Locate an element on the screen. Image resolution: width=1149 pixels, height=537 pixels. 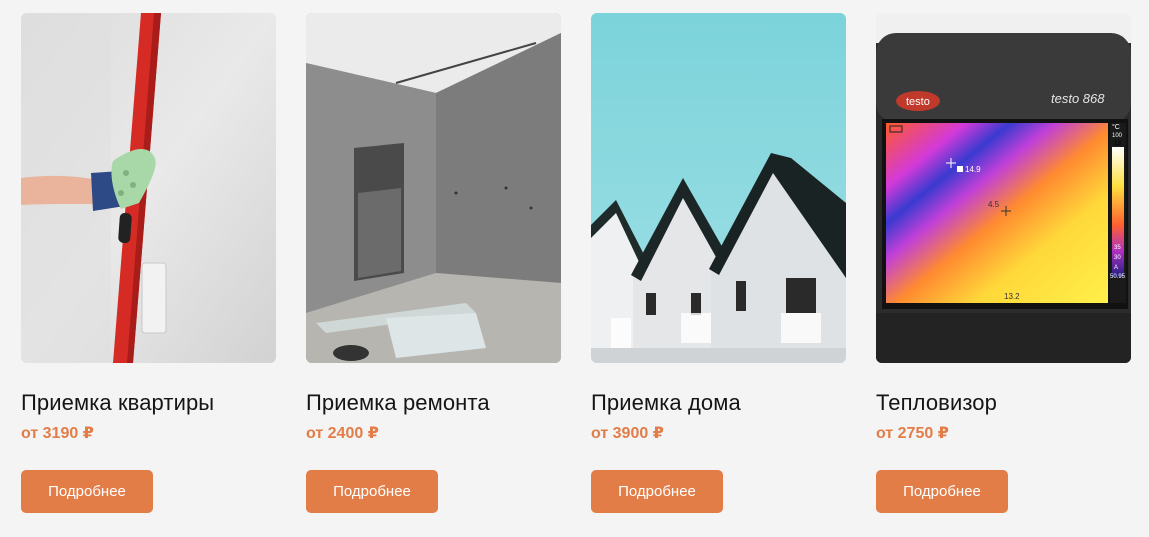
svg-text: 13 is located at coordinates (1117, 144).